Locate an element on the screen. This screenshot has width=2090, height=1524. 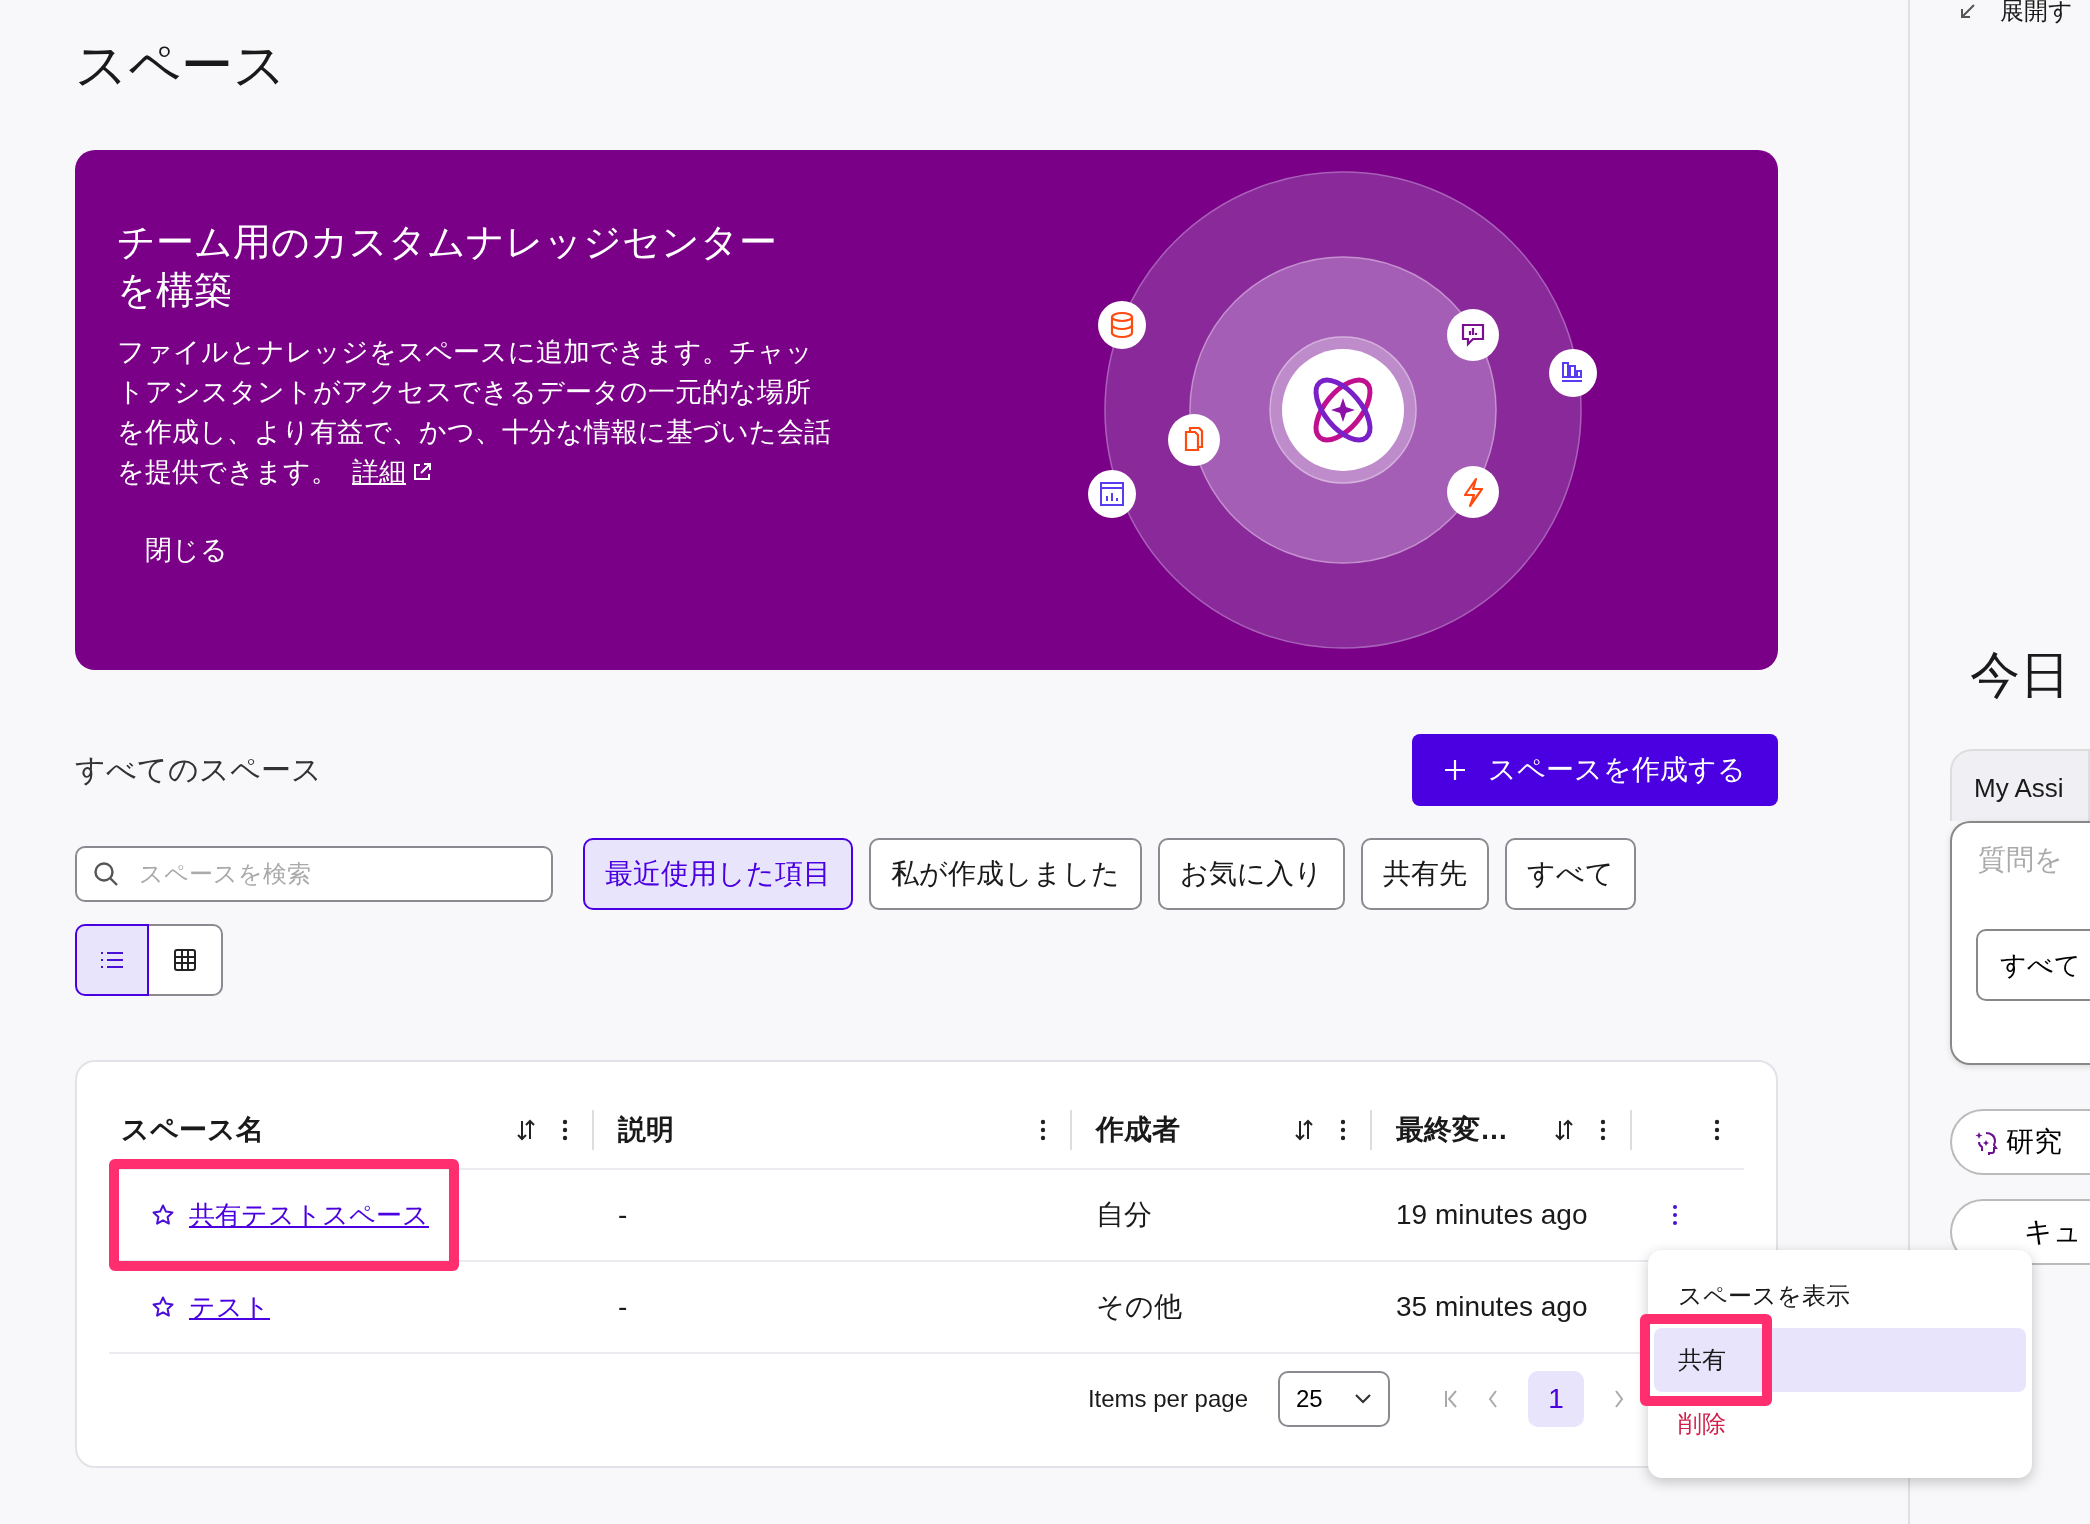
menu-item: 共有 is located at coordinates (1840, 1360).